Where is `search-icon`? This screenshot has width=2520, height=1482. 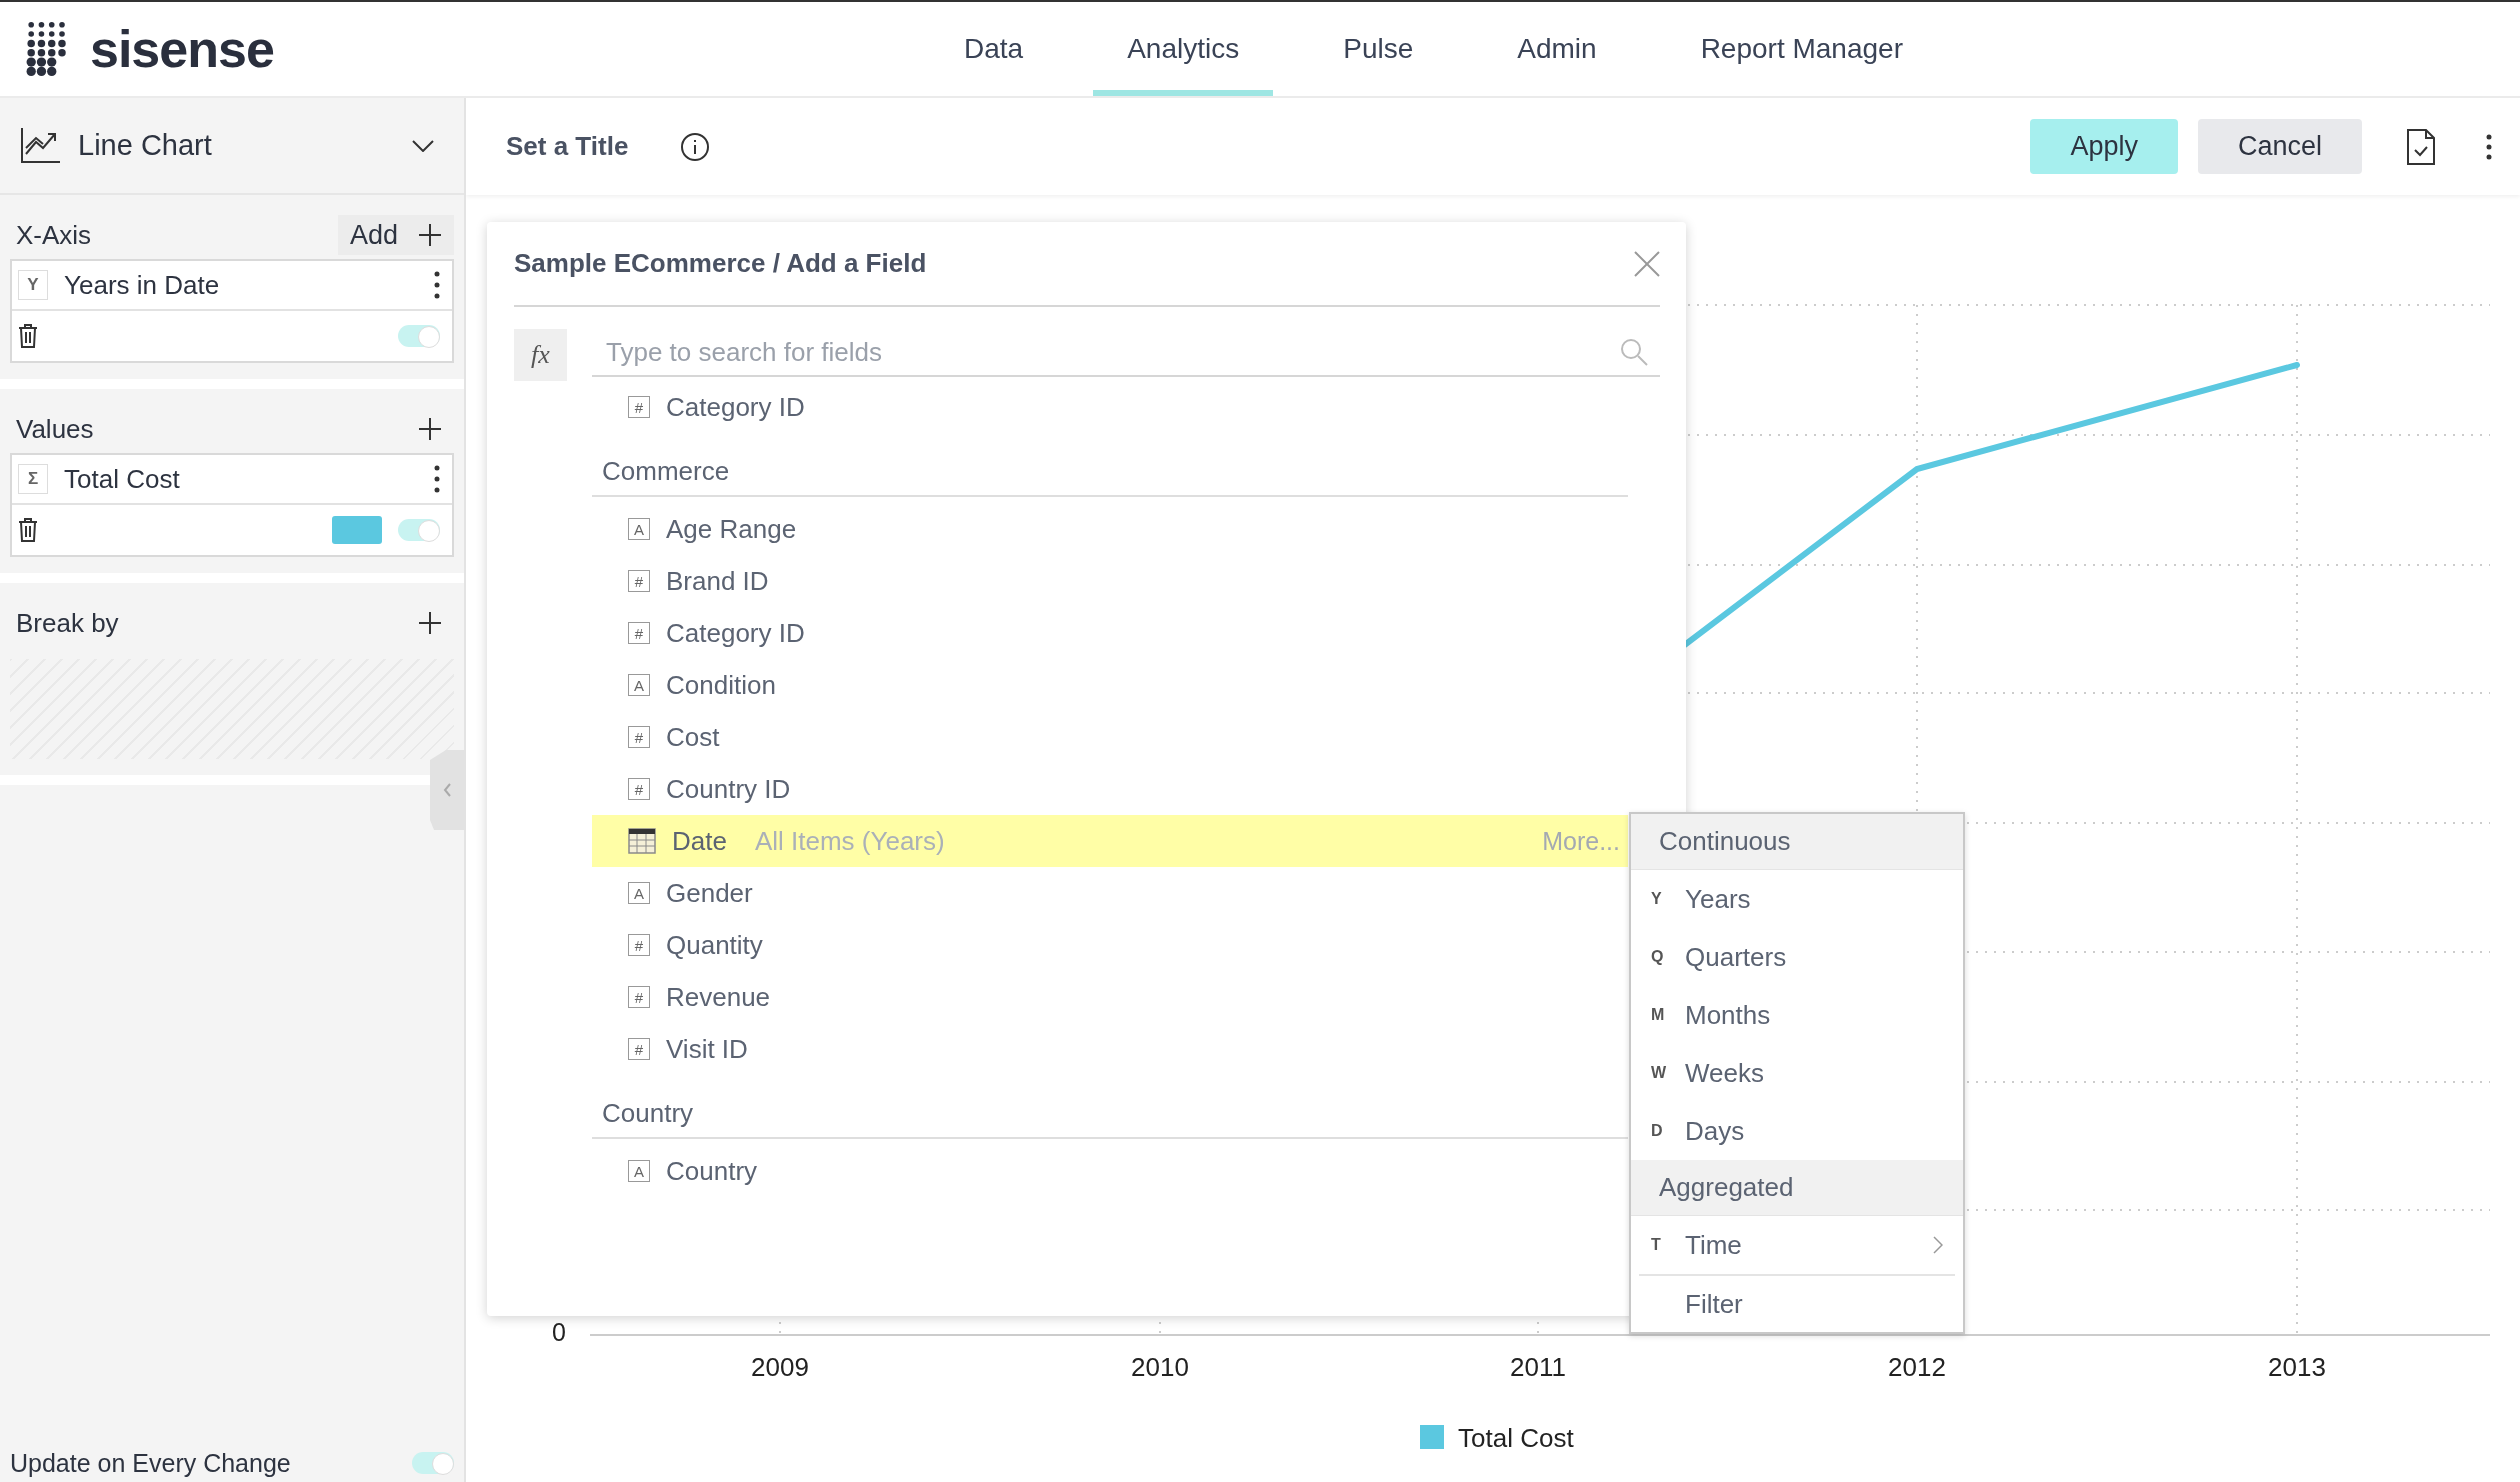 search-icon is located at coordinates (1634, 352).